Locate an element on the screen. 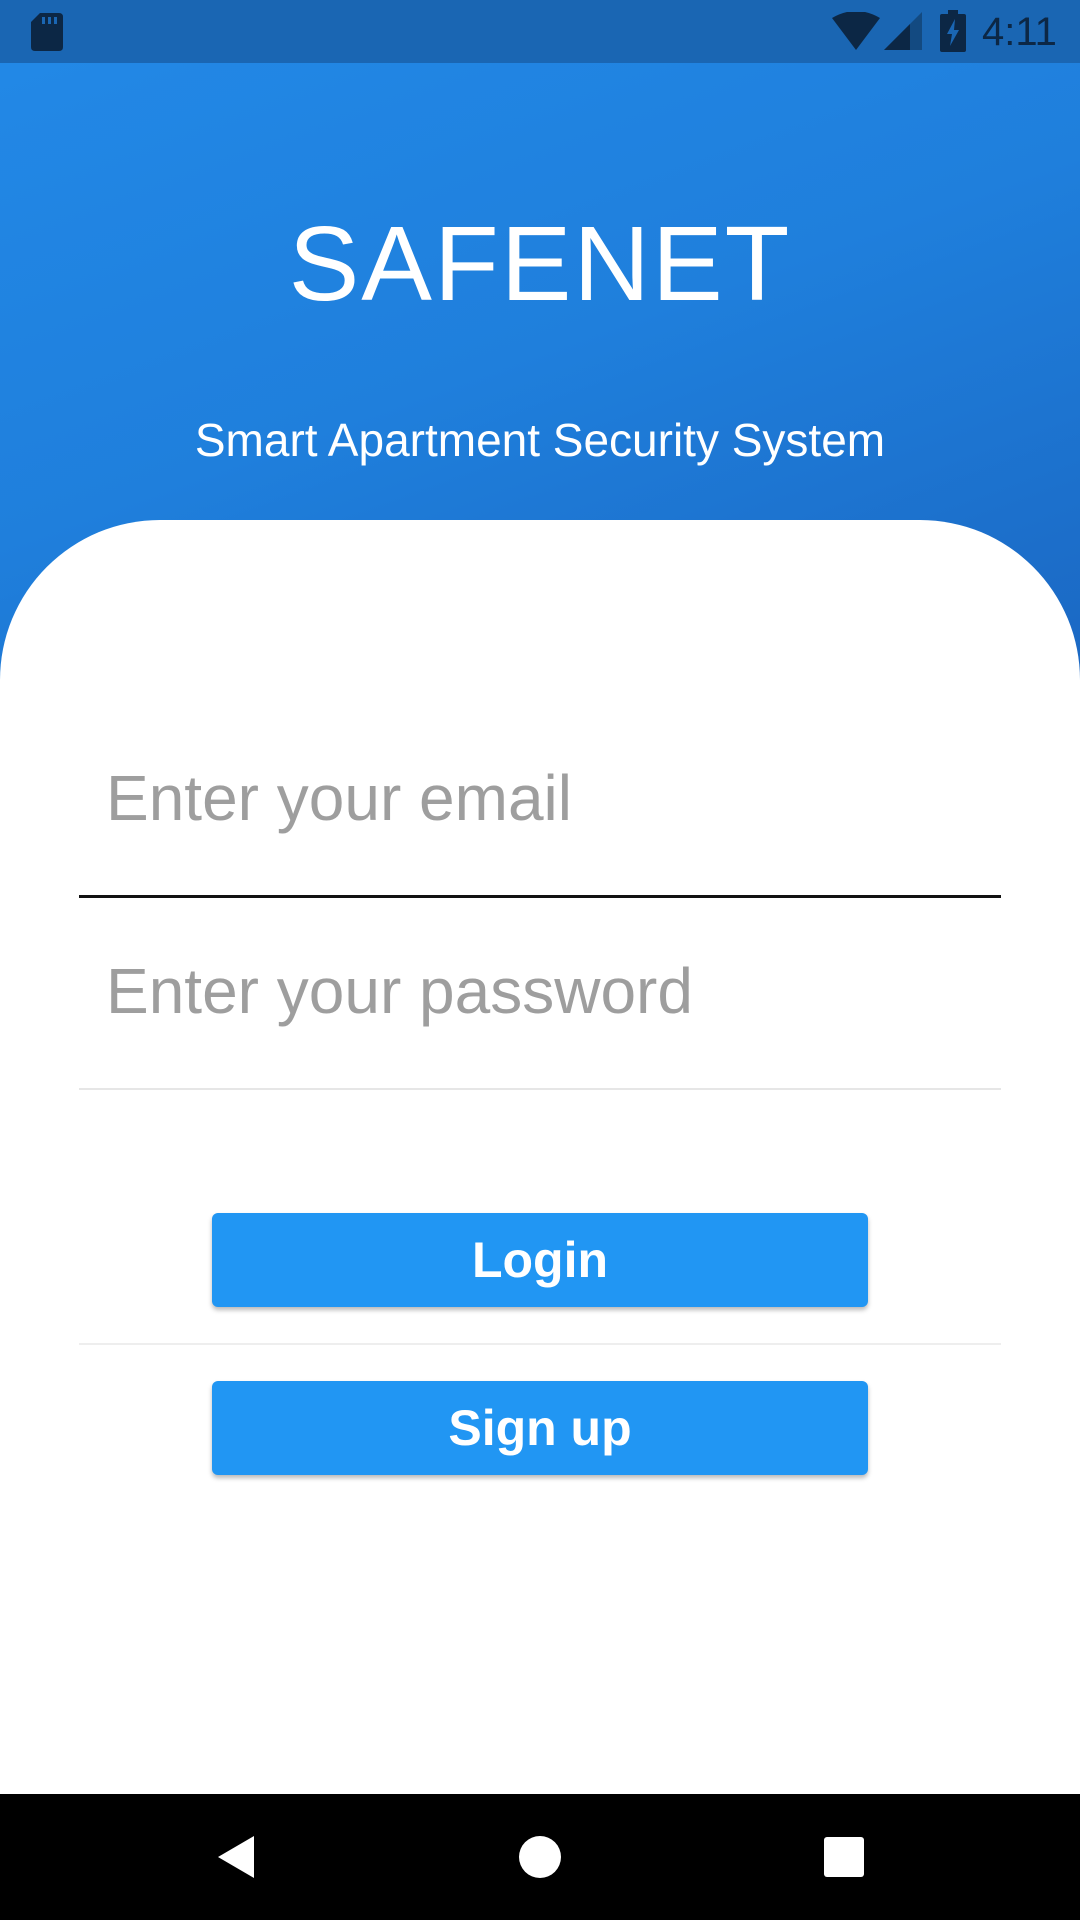 The image size is (1080, 1920). password-underline is located at coordinates (540, 1089).